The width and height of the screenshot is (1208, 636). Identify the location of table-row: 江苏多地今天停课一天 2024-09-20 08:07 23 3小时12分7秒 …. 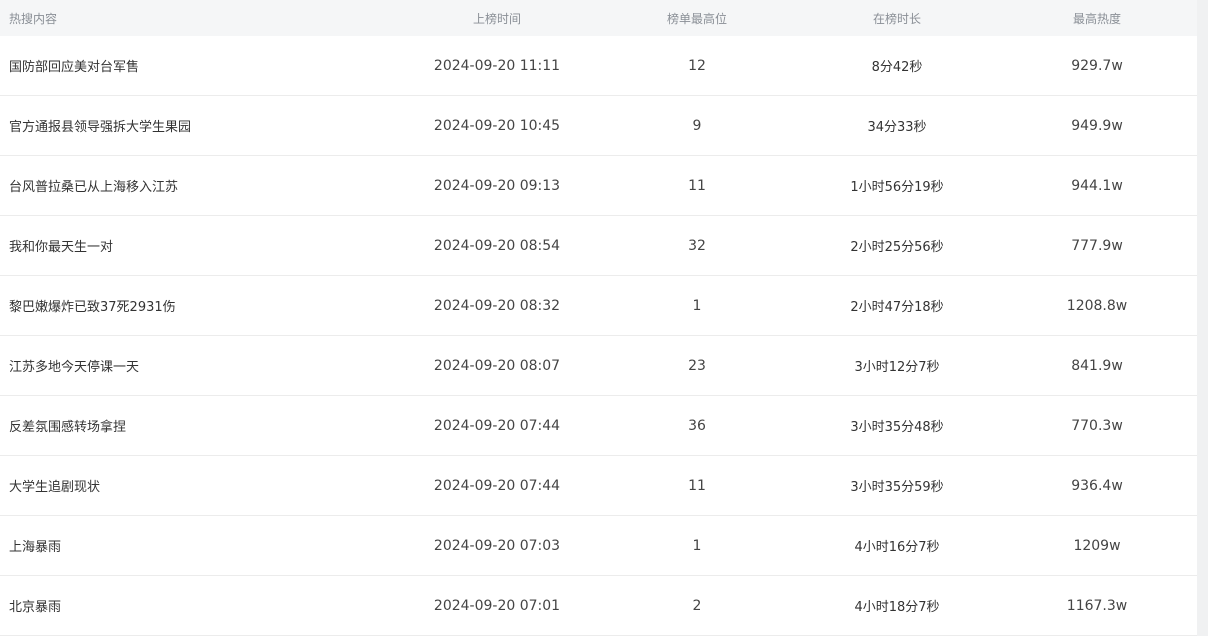
(598, 366).